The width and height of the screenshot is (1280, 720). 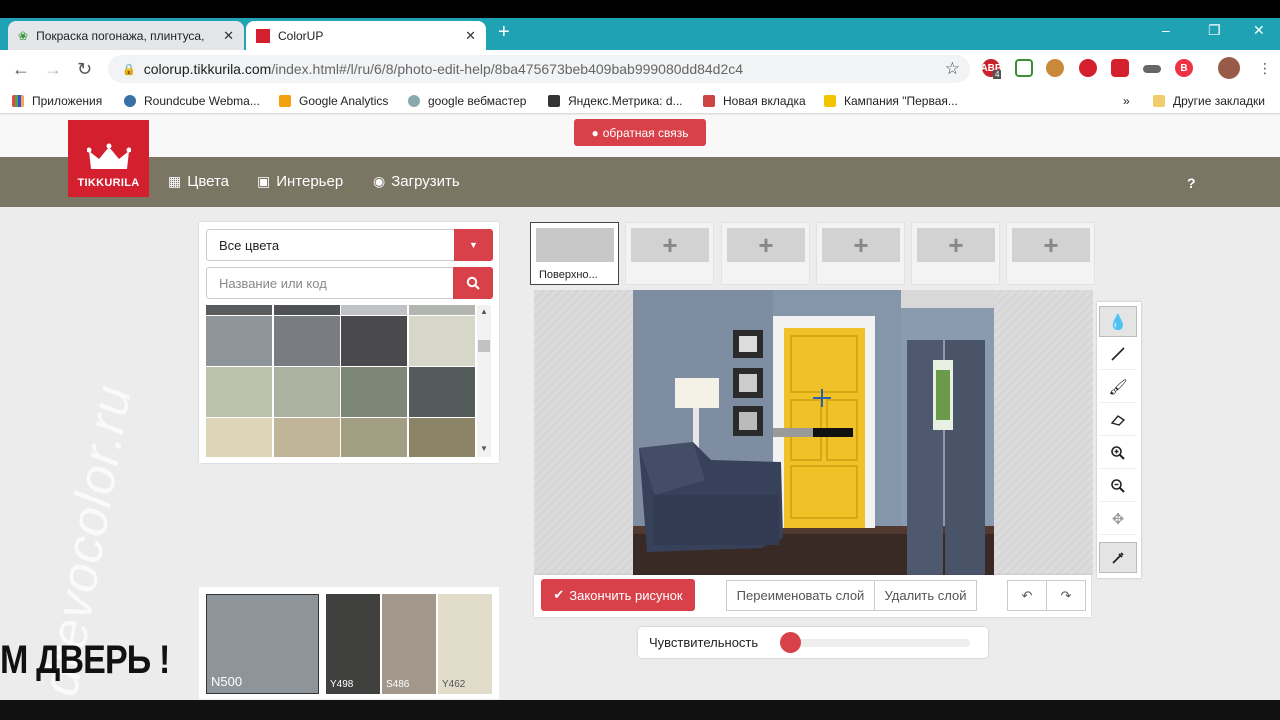 What do you see at coordinates (366, 35) in the screenshot?
I see `tab-colorup: ColorUP ✕` at bounding box center [366, 35].